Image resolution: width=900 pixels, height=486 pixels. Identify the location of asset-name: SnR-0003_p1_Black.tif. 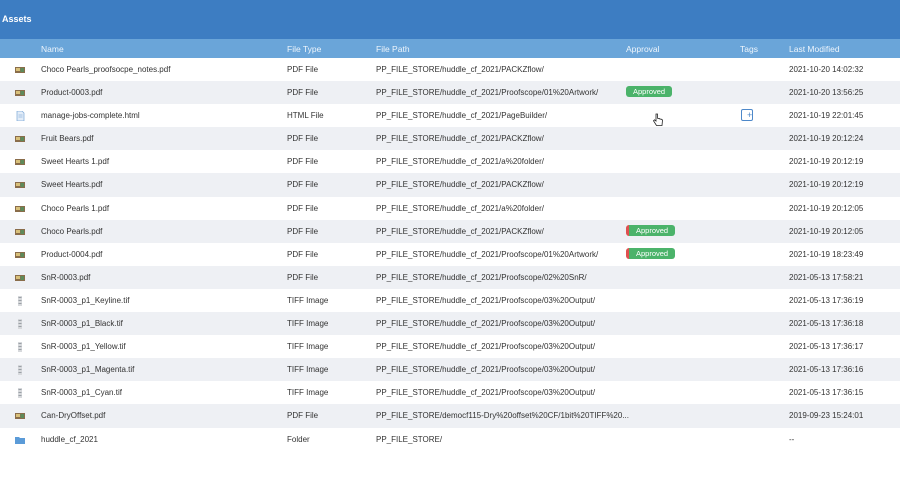
(82, 323).